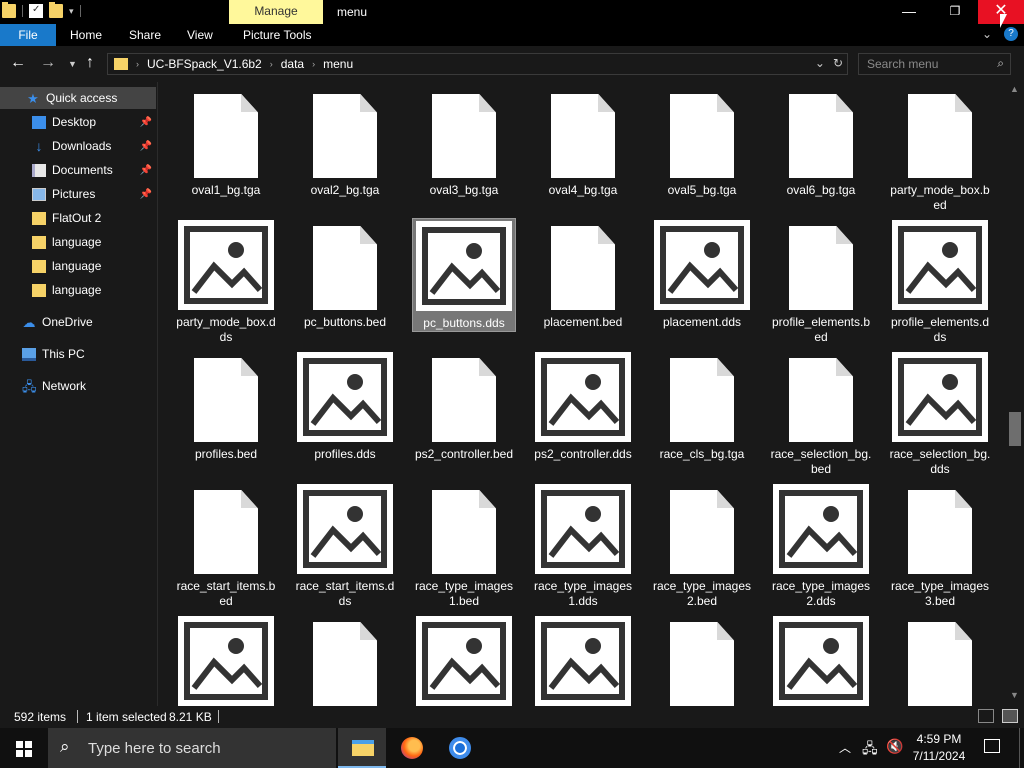  I want to click on file-item: pc_buttons.bed, so click(345, 274).